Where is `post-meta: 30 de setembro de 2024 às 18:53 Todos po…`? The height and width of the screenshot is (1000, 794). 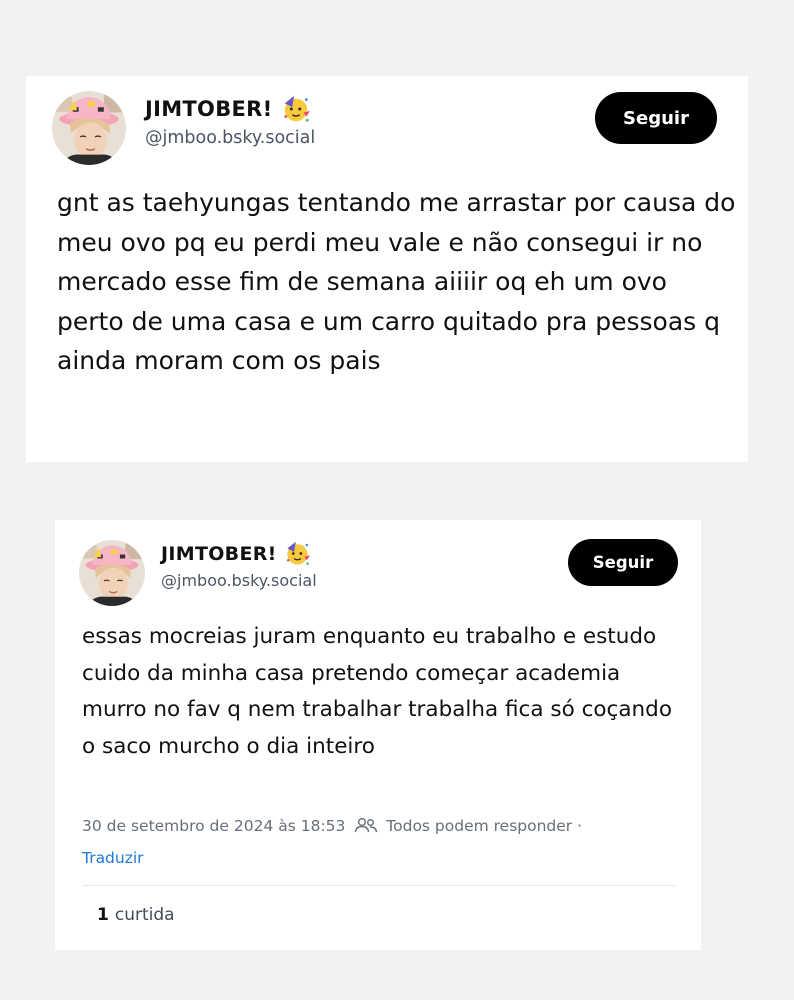 post-meta: 30 de setembro de 2024 às 18:53 Todos po… is located at coordinates (382, 842).